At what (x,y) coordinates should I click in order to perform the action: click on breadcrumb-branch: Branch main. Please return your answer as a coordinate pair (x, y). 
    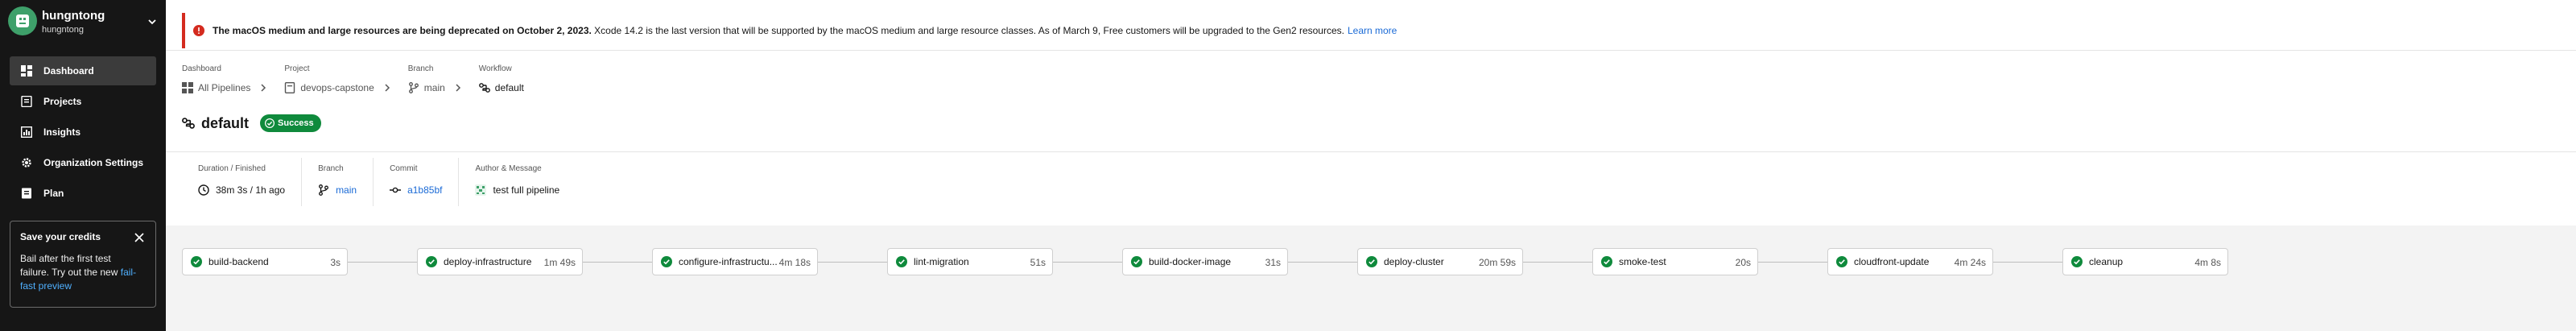
    Looking at the image, I should click on (435, 82).